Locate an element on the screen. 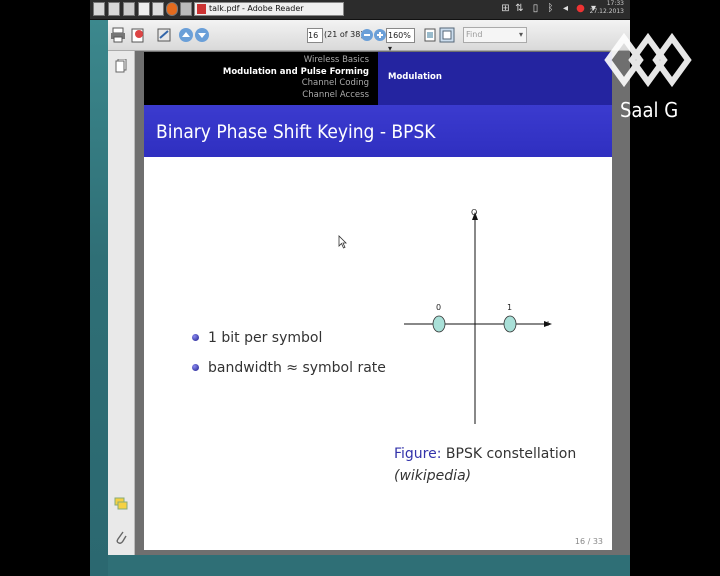  clock: 17:33 27.12.2013 is located at coordinates (607, 8).